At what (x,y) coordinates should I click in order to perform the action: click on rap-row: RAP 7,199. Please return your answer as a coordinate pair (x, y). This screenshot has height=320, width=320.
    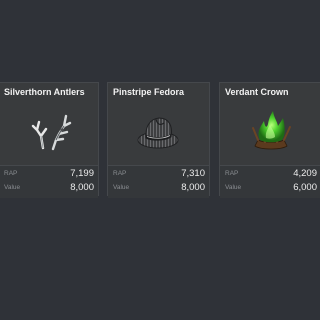
    Looking at the image, I should click on (49, 175).